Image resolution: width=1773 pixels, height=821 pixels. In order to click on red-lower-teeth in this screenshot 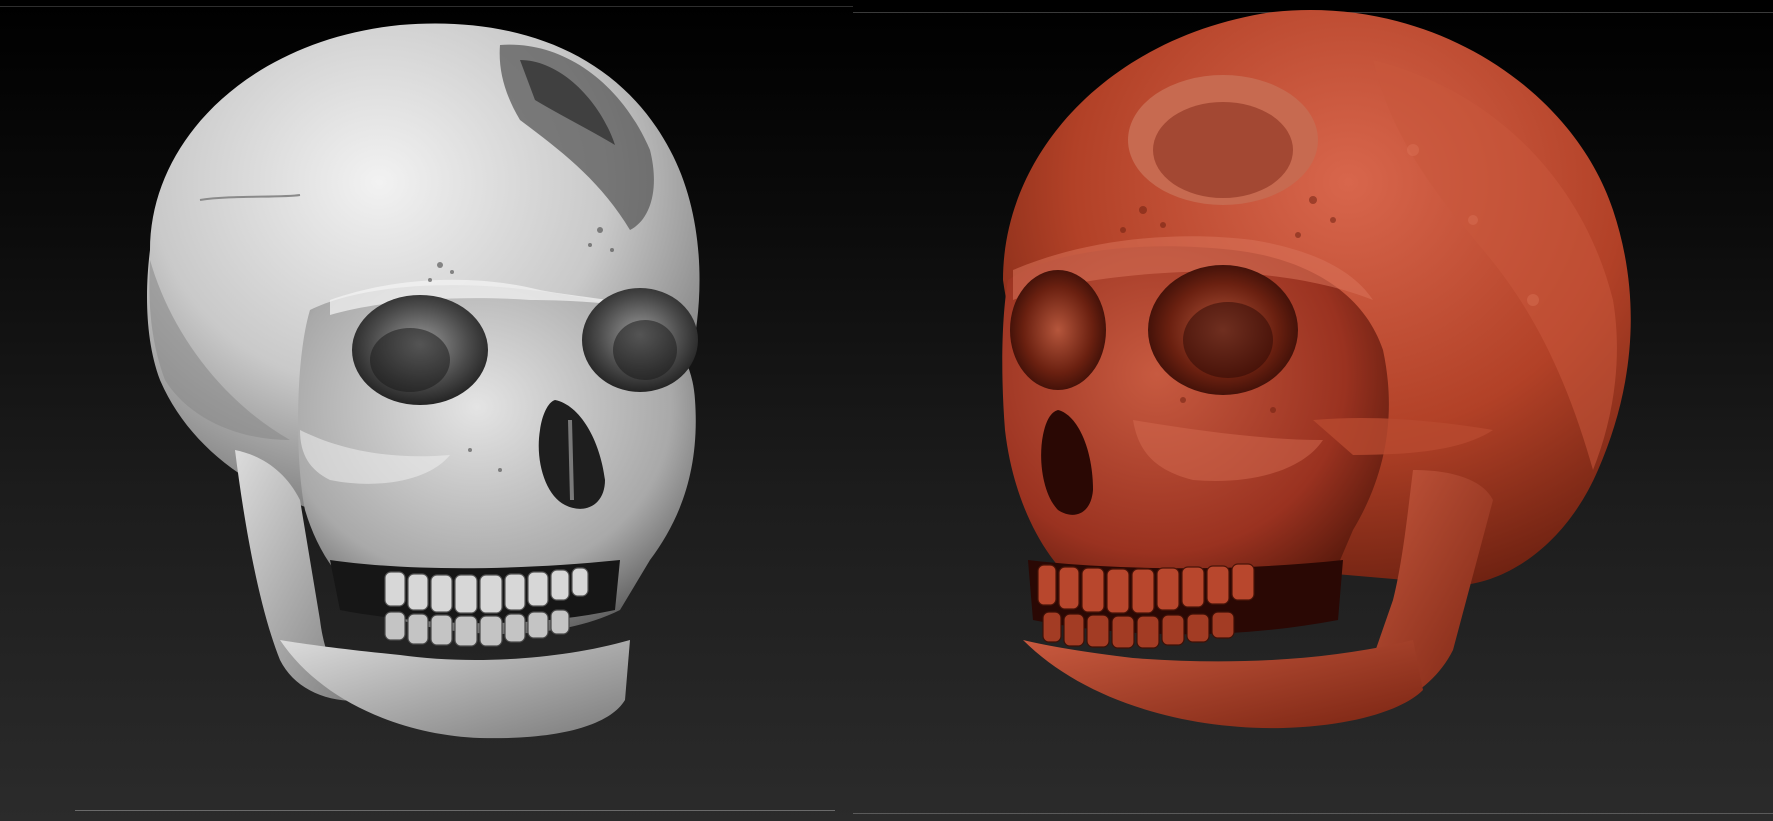, I will do `click(1138, 630)`.